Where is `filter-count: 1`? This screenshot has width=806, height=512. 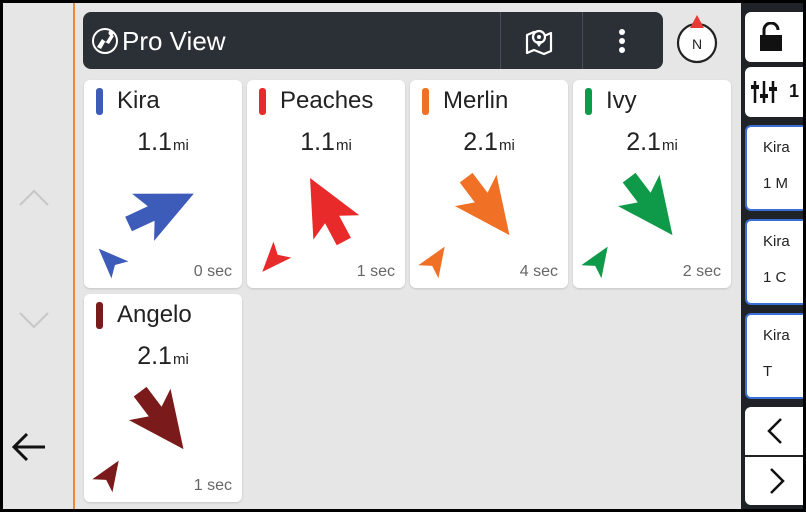 filter-count: 1 is located at coordinates (794, 91).